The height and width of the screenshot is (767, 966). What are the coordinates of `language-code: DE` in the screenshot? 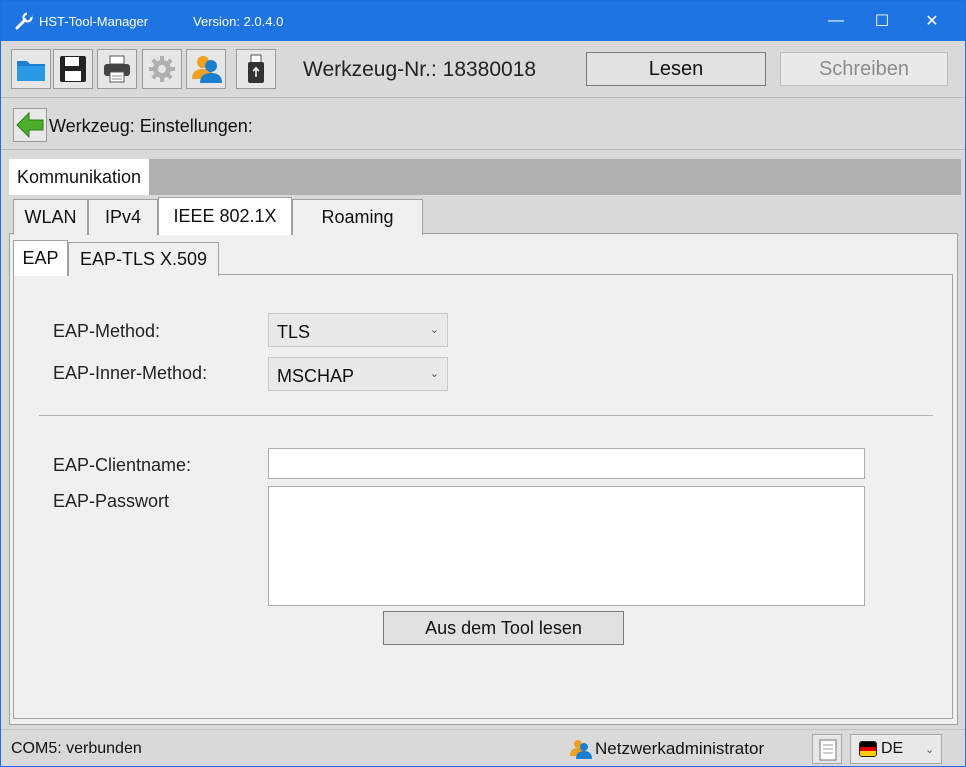 It's located at (892, 748).